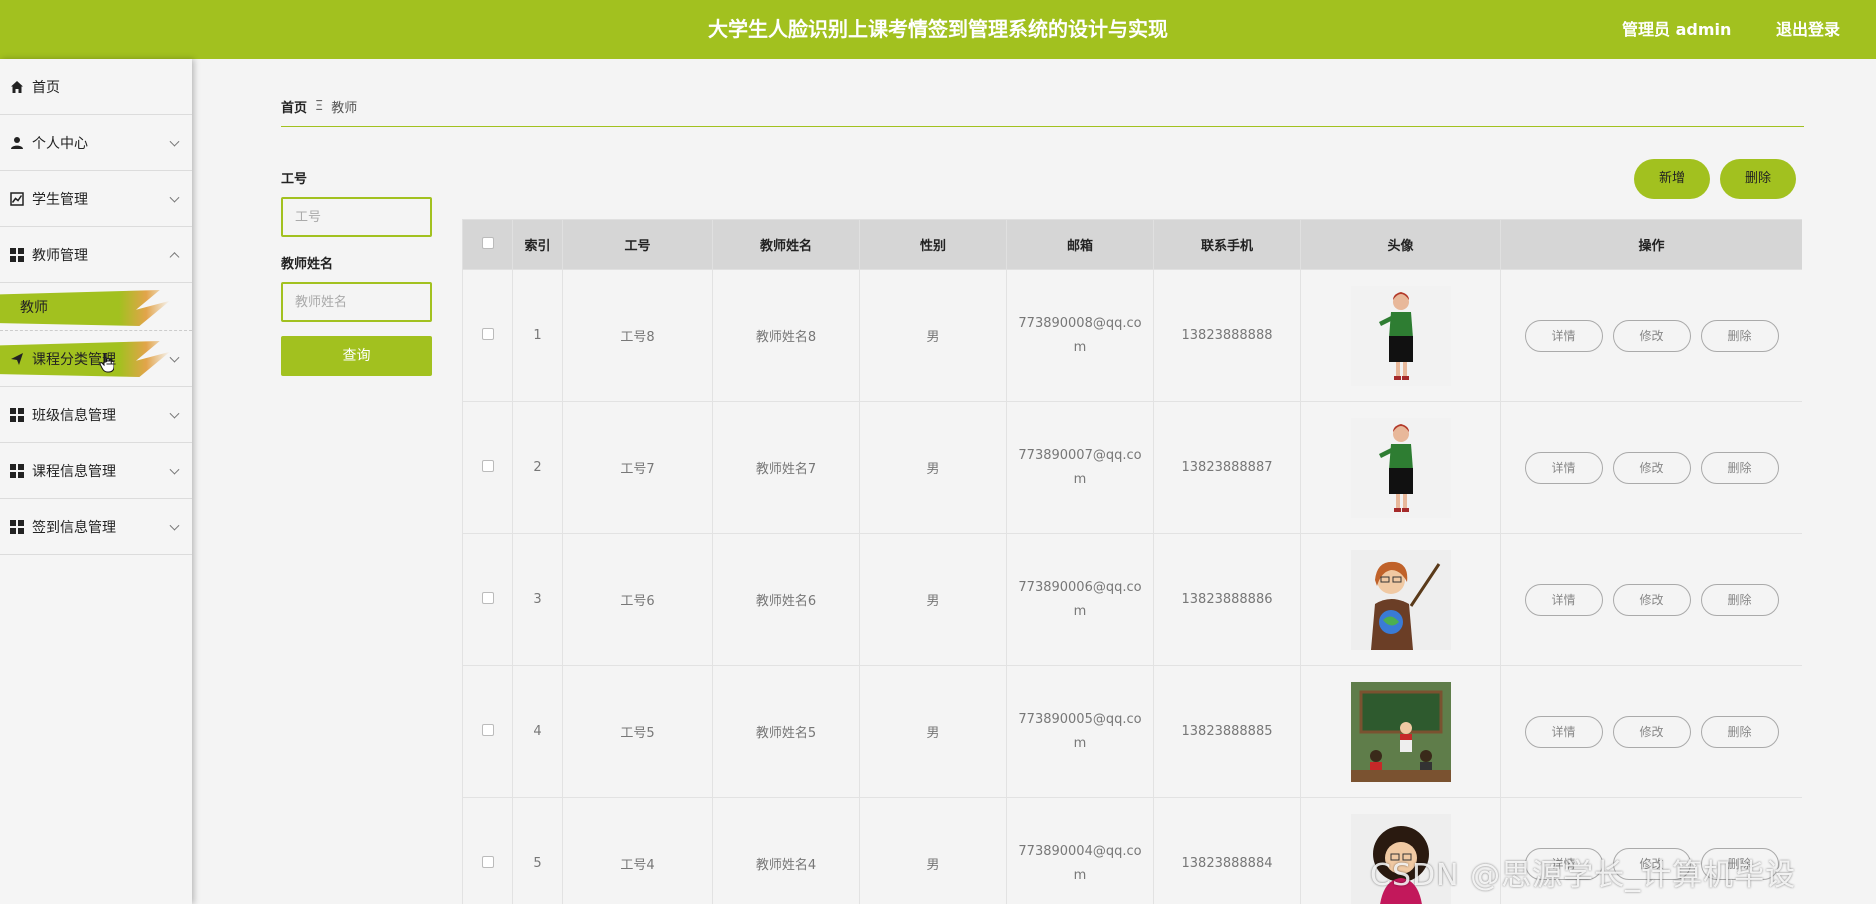  Describe the element at coordinates (786, 599) in the screenshot. I see `teacher-name-cell: 教师姓名6` at that location.